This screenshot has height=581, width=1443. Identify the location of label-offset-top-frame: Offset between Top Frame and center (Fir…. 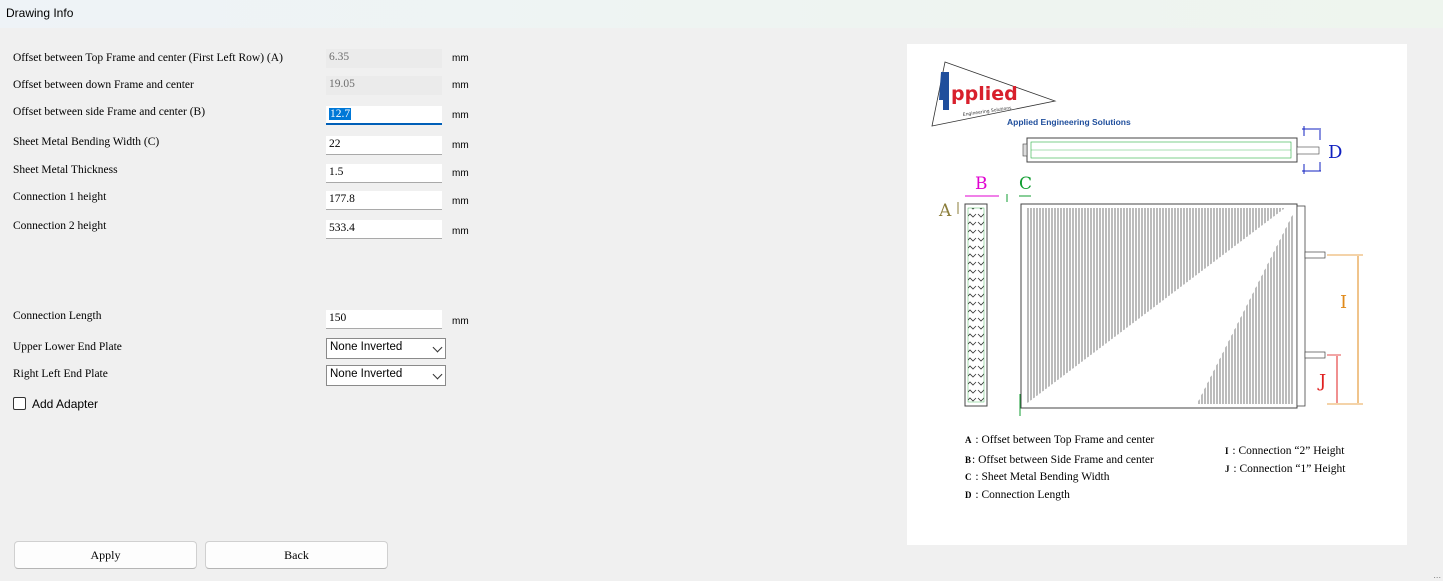
(148, 58).